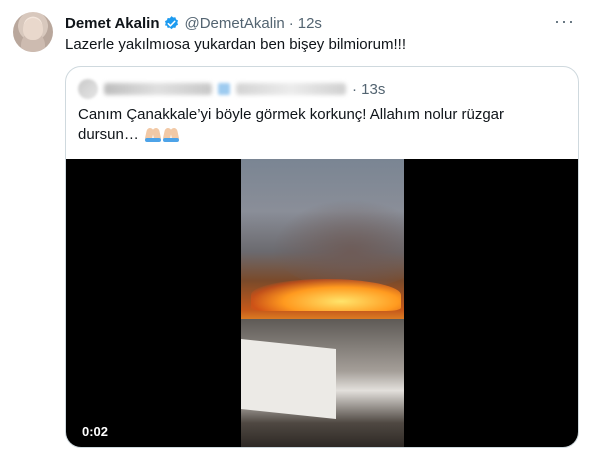 The height and width of the screenshot is (450, 591). Describe the element at coordinates (326, 295) in the screenshot. I see `fire` at that location.